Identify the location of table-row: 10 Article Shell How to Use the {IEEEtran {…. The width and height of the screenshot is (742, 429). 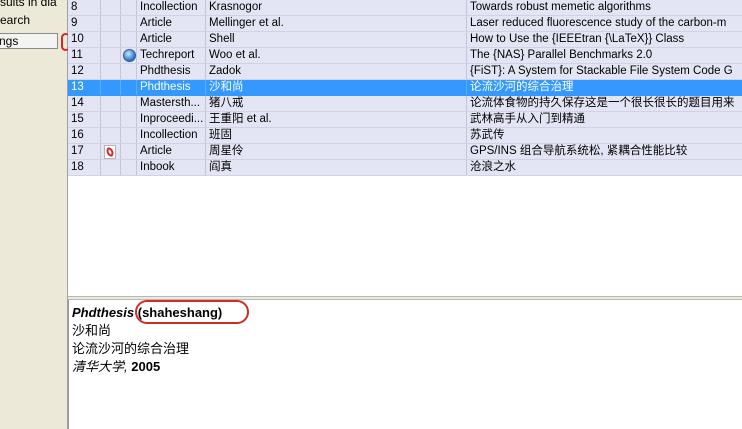
(405, 40).